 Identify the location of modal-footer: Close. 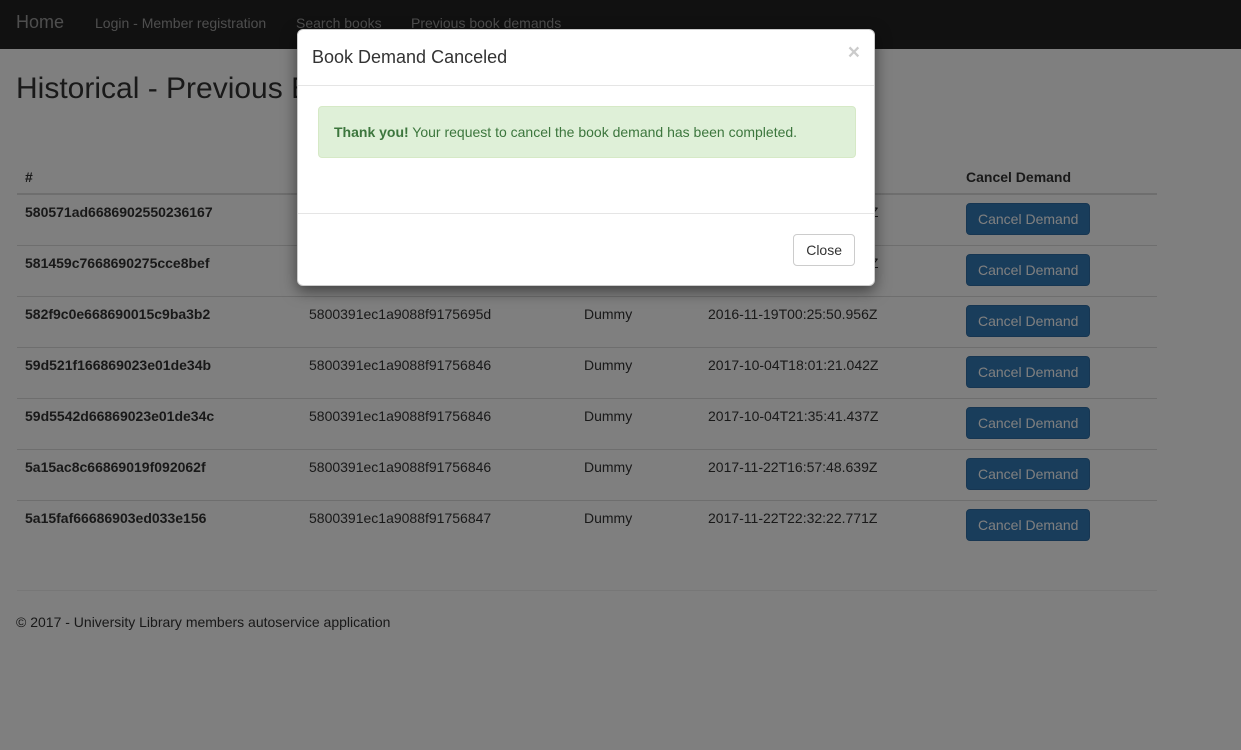
(586, 249).